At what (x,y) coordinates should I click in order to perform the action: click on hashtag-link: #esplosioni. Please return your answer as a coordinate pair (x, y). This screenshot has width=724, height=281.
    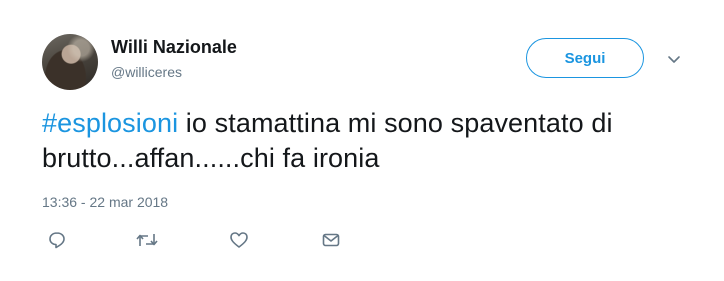
    Looking at the image, I should click on (110, 123).